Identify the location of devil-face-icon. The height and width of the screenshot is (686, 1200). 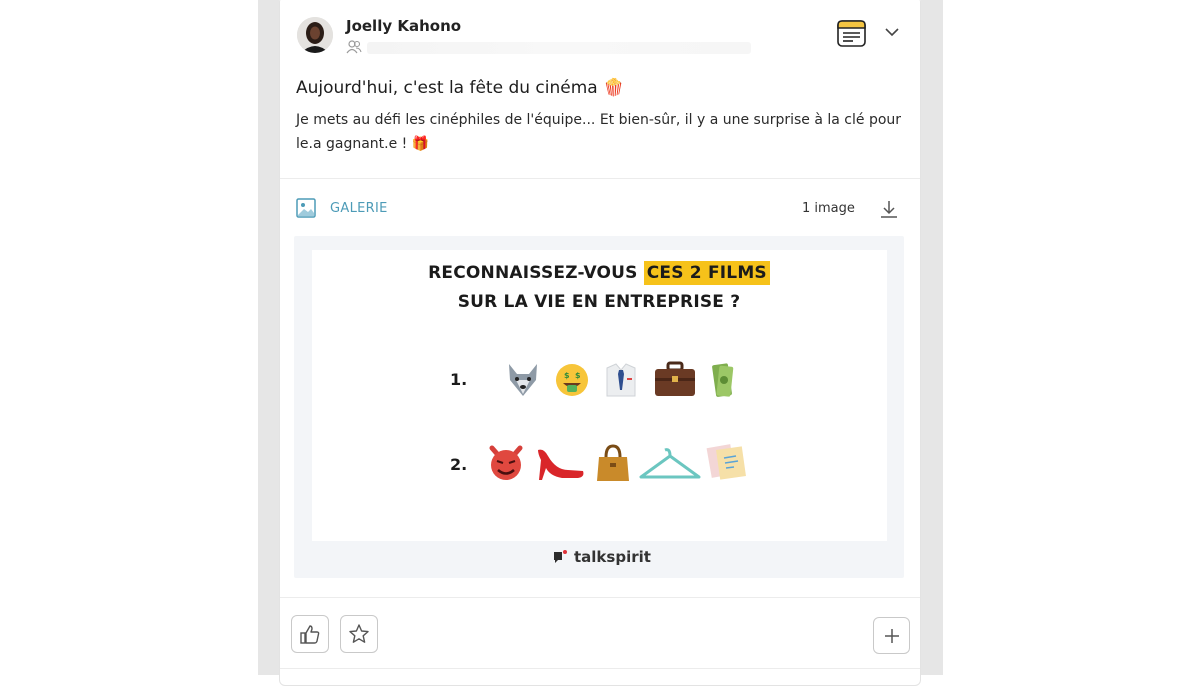
(506, 462).